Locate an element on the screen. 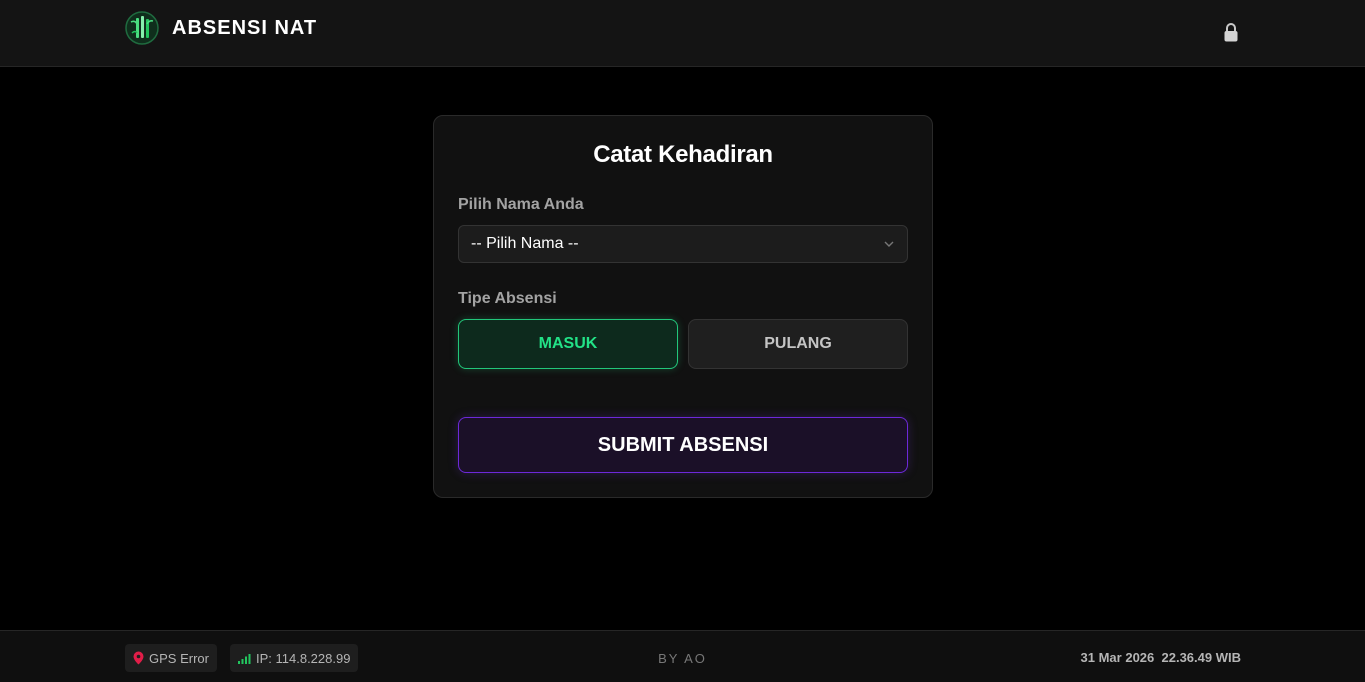  type-label: Tipe Absensi is located at coordinates (507, 298).